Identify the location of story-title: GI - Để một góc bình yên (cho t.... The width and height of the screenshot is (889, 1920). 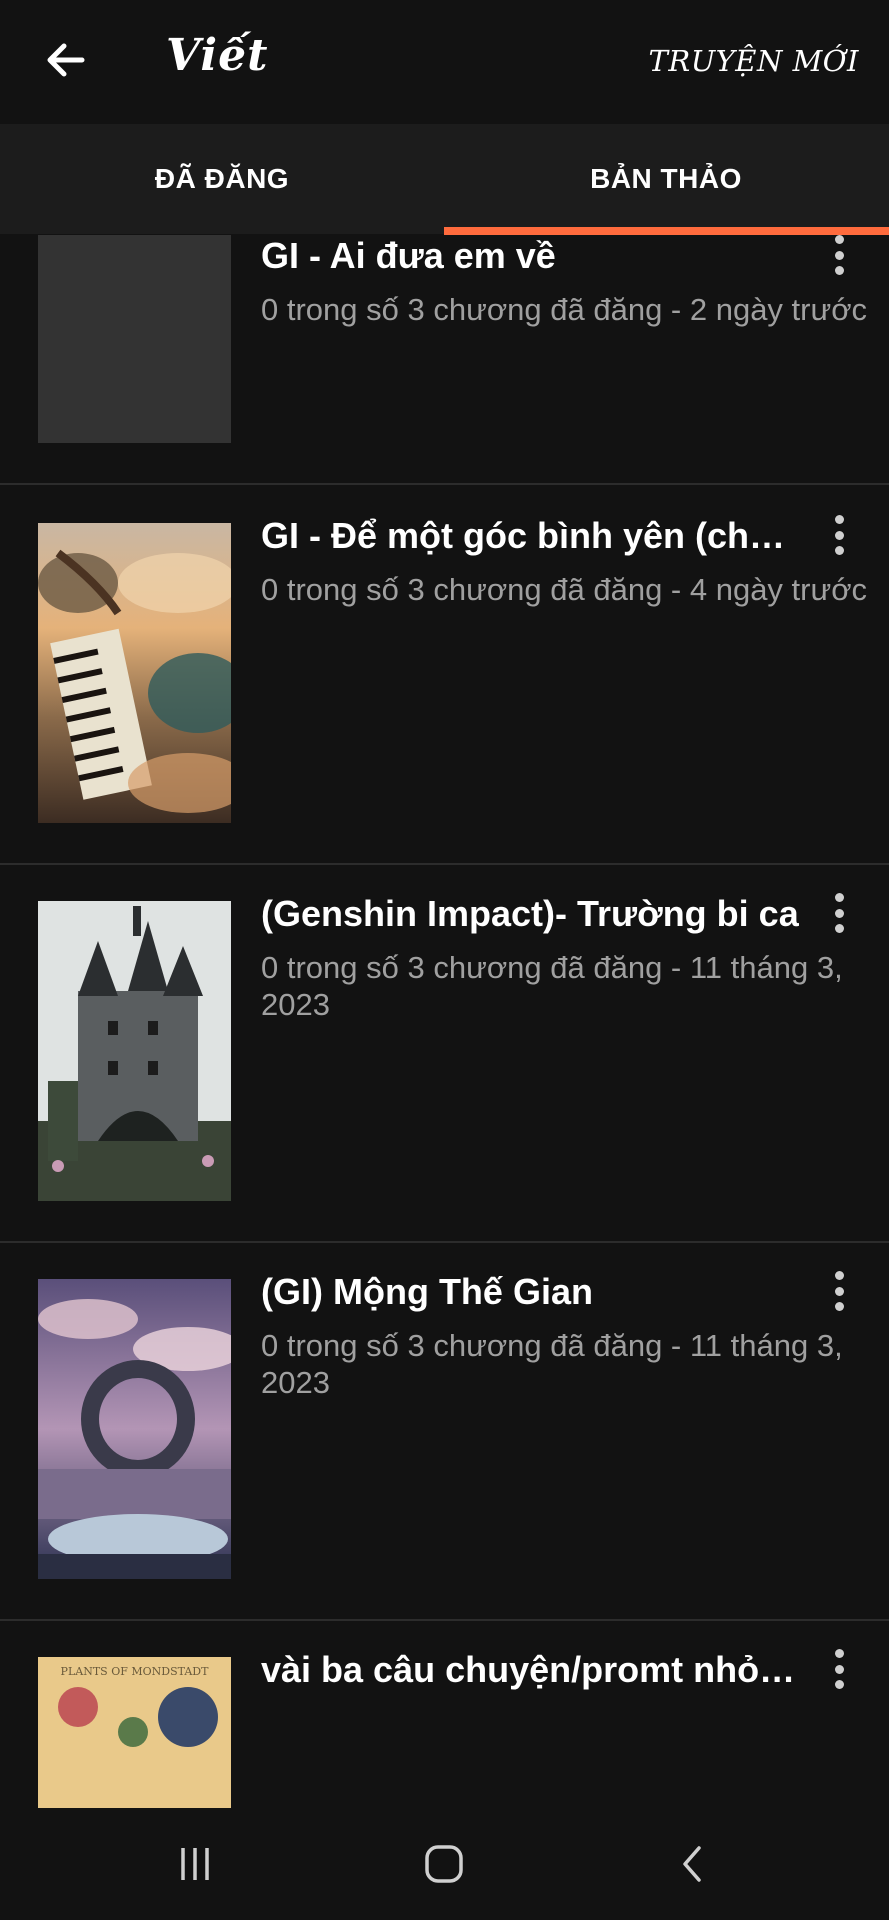
(531, 535).